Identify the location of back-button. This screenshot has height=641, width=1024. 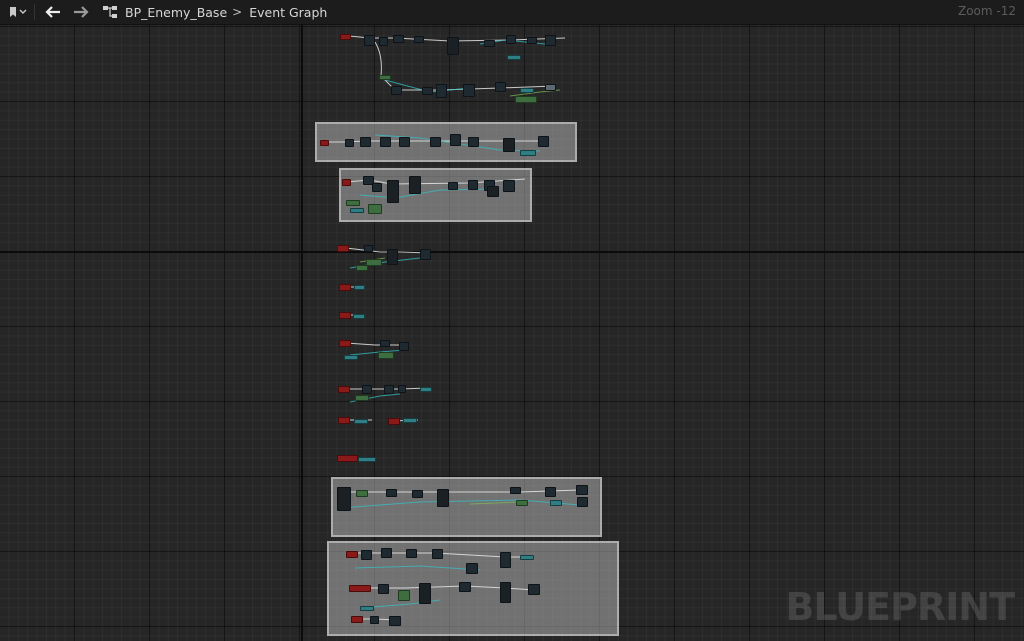
(53, 12).